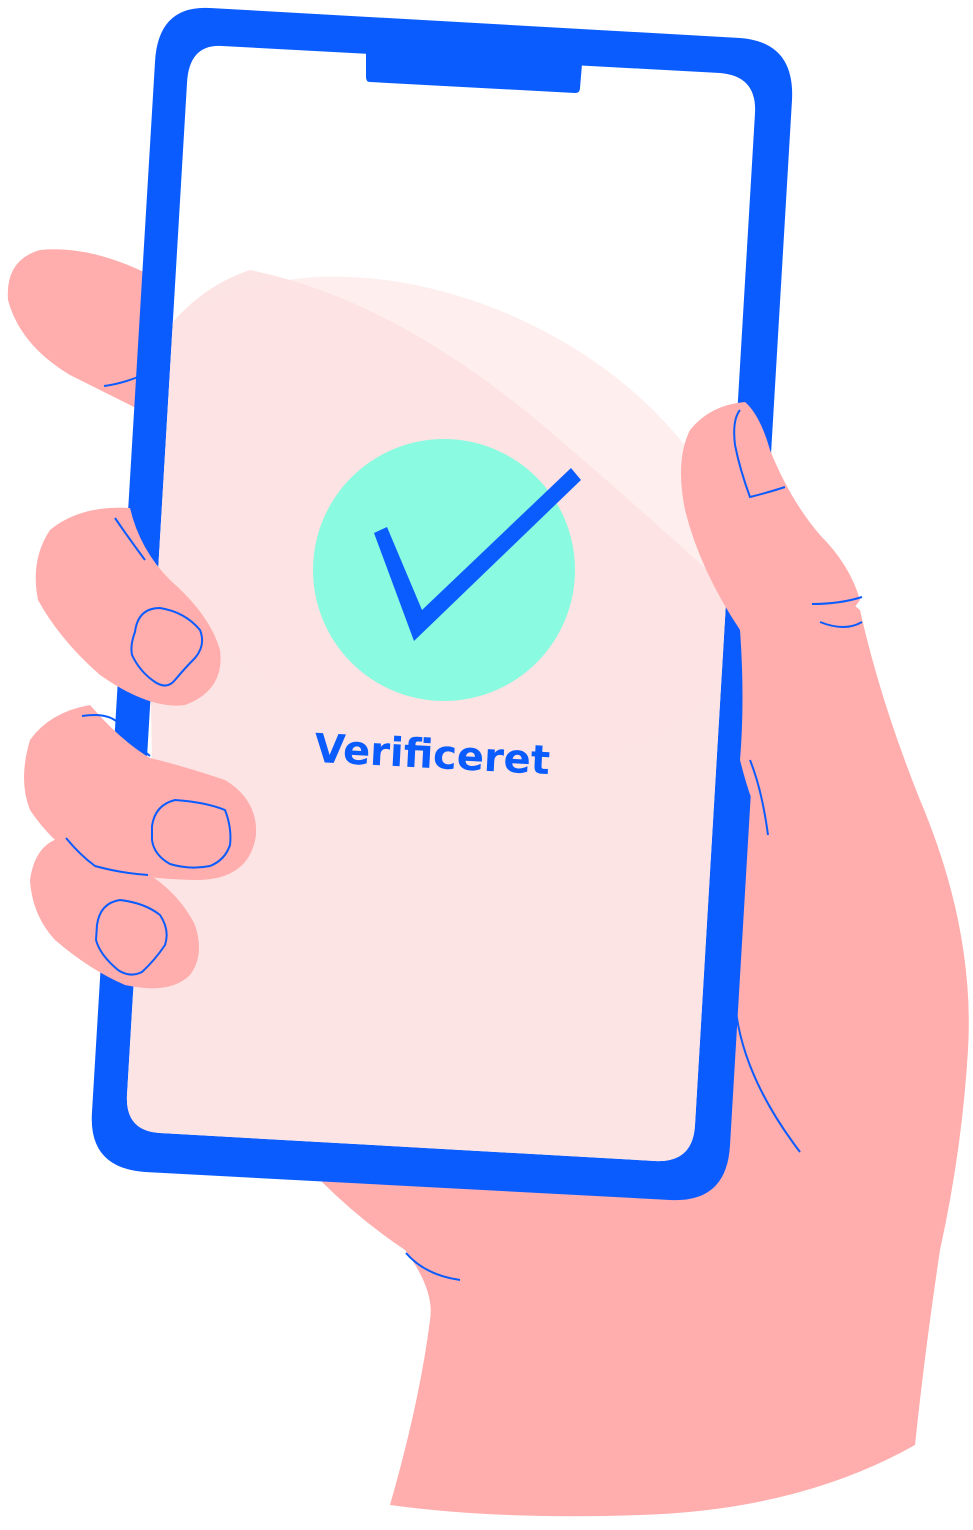  Describe the element at coordinates (79, 329) in the screenshot. I see `thumb-top-left` at that location.